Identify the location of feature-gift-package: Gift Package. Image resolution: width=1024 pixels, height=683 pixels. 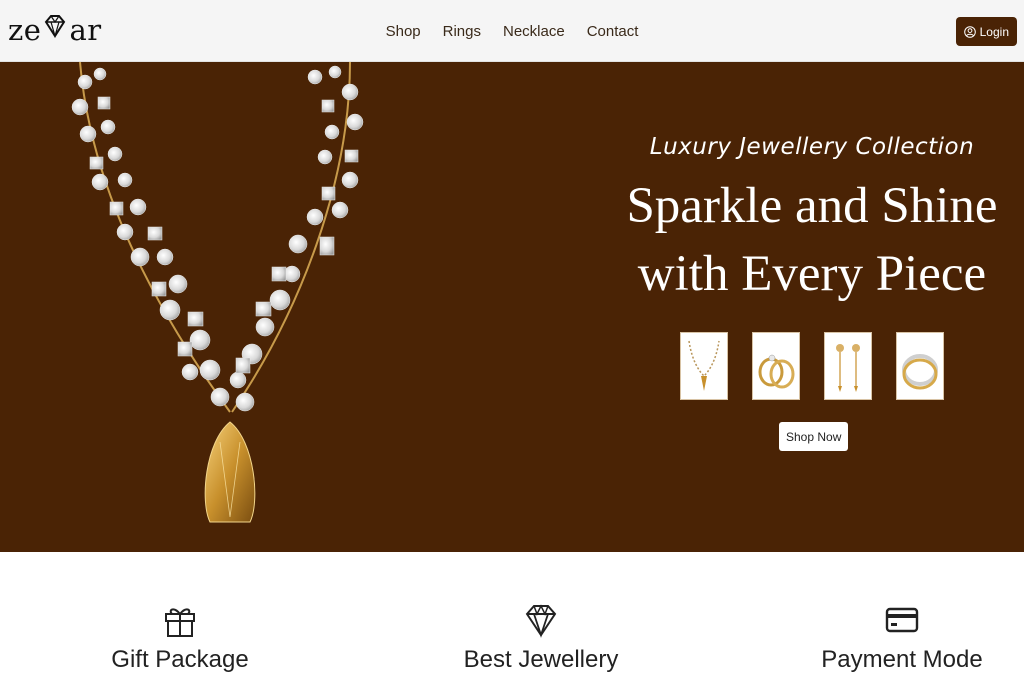
(180, 638).